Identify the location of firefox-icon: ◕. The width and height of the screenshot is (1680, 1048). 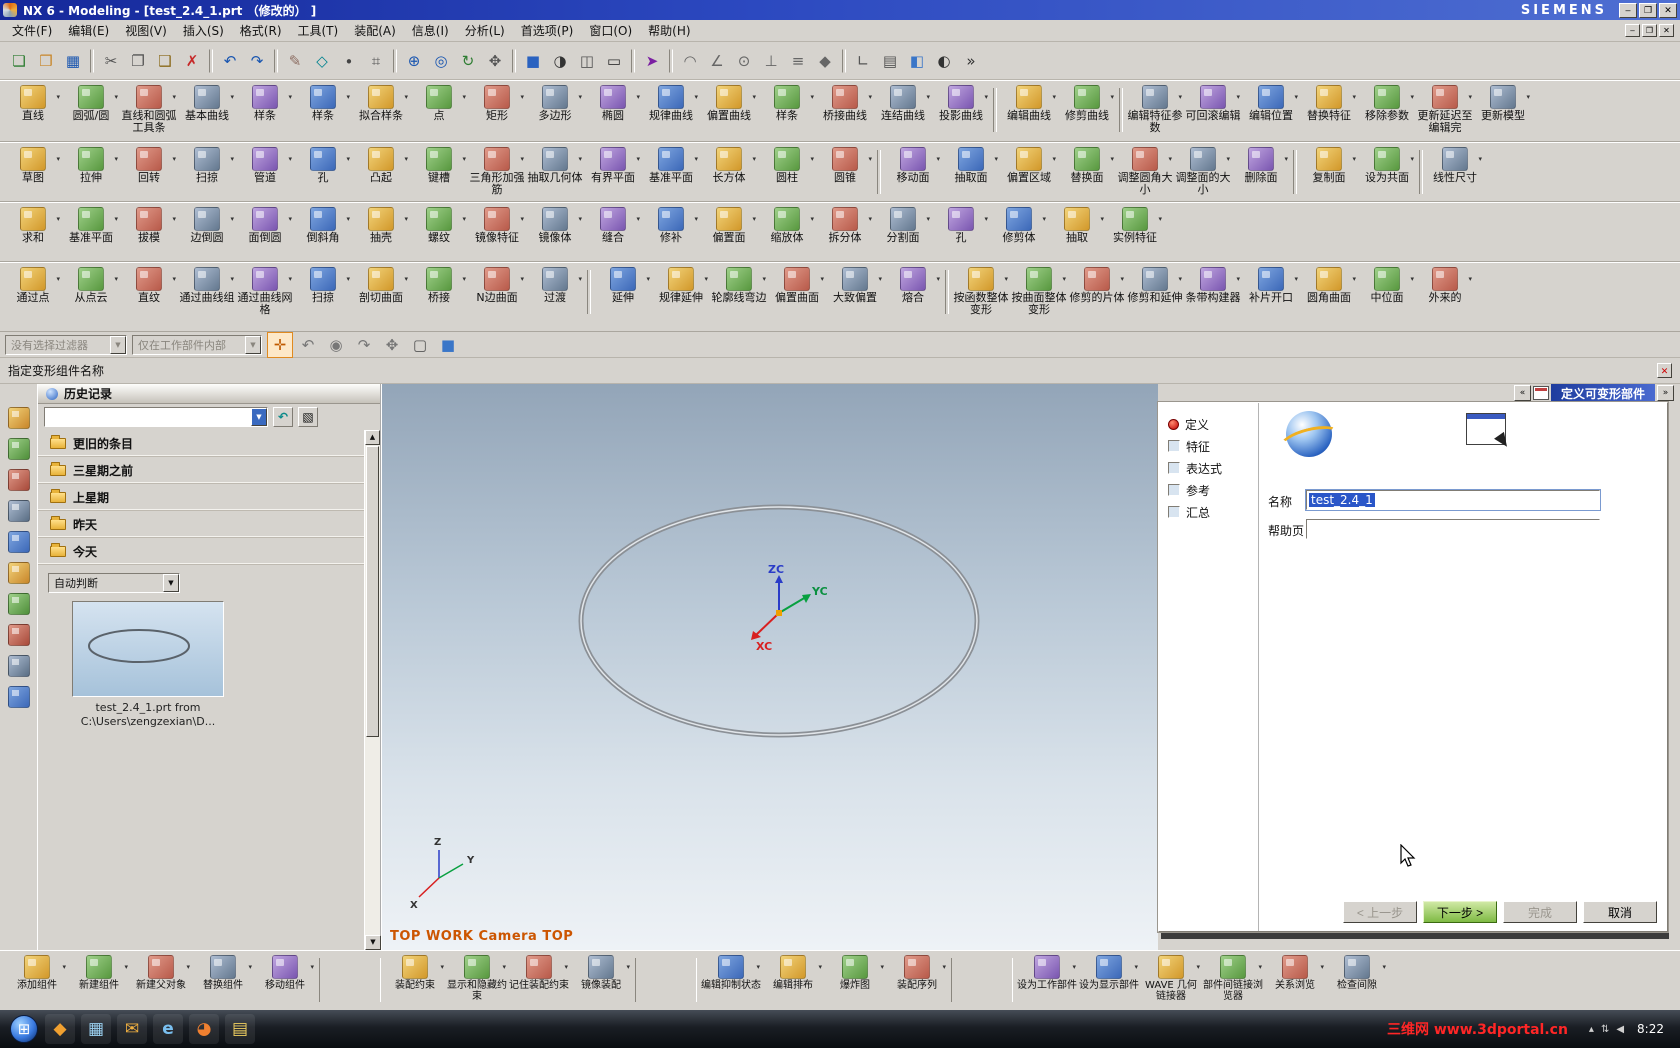
(204, 1029).